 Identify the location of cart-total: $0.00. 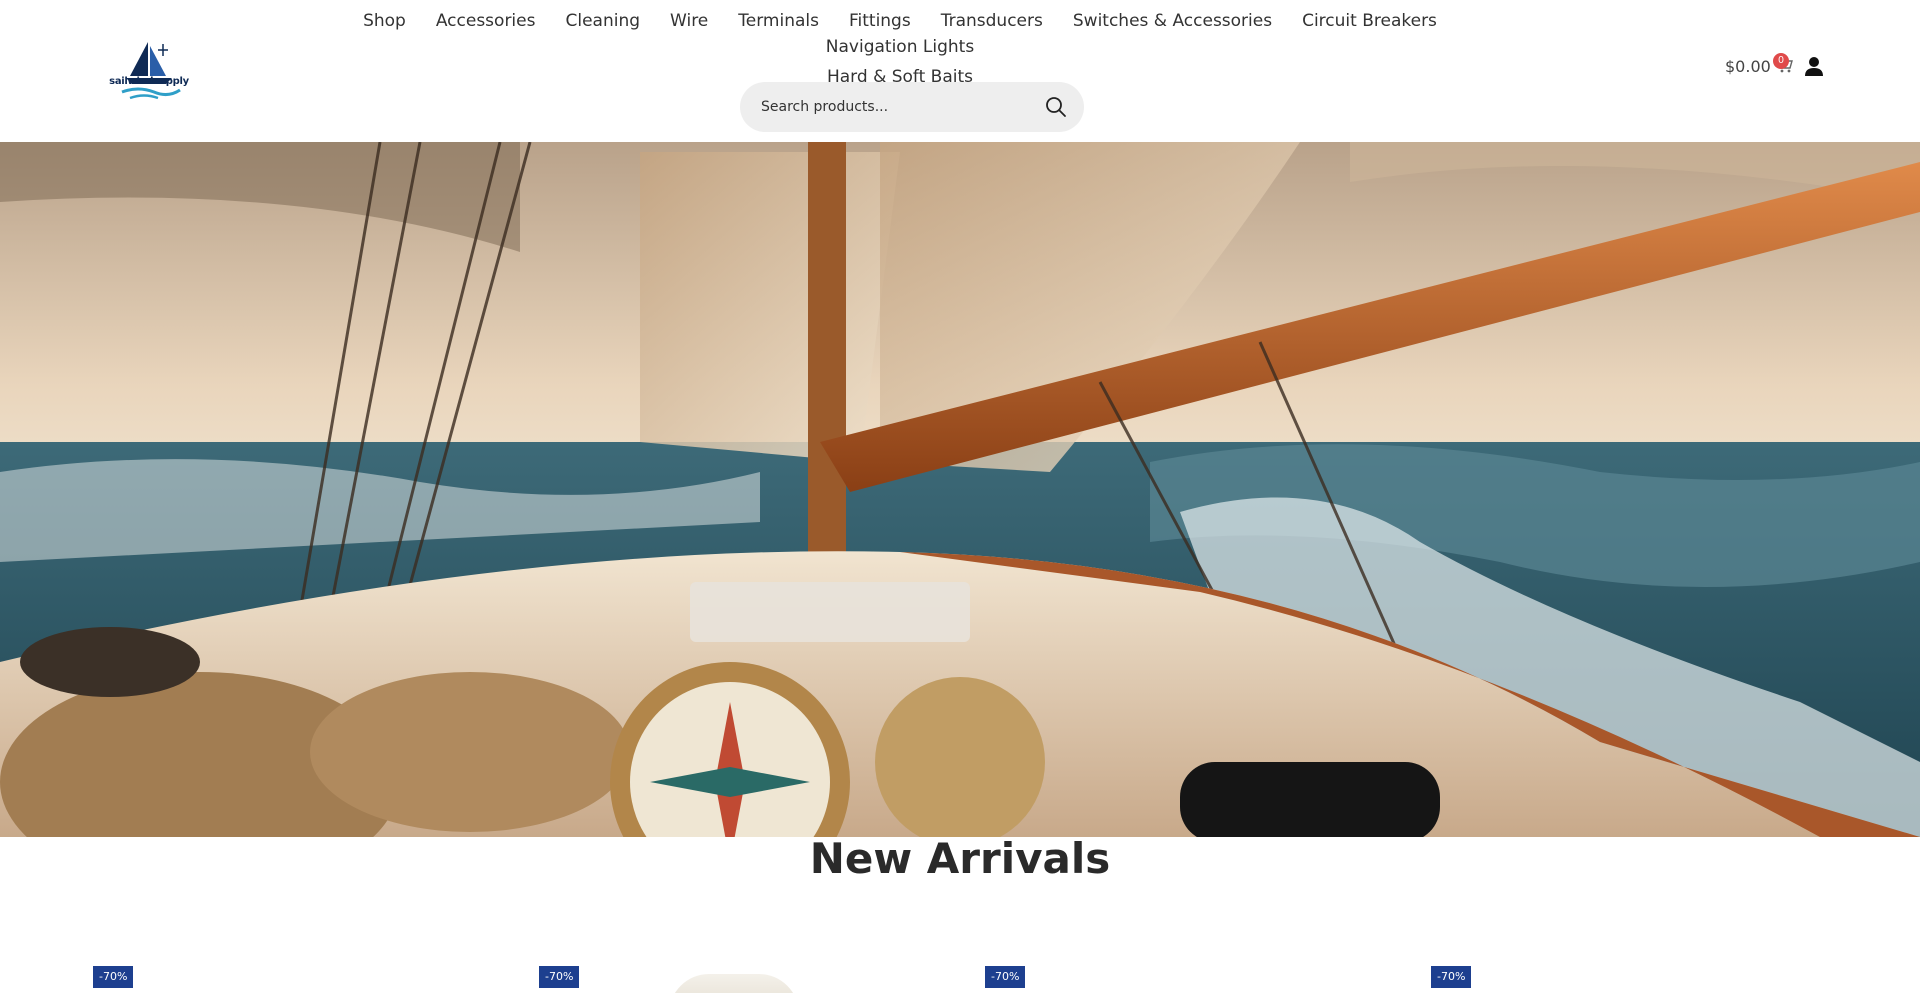
(1748, 66).